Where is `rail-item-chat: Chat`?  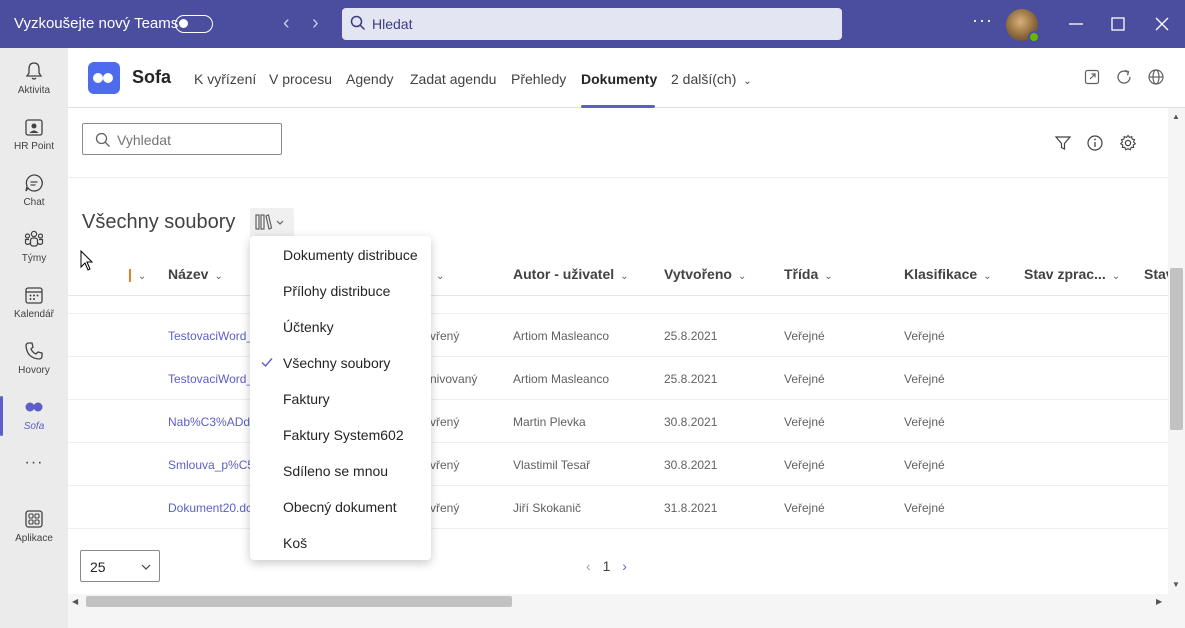 rail-item-chat: Chat is located at coordinates (34, 192).